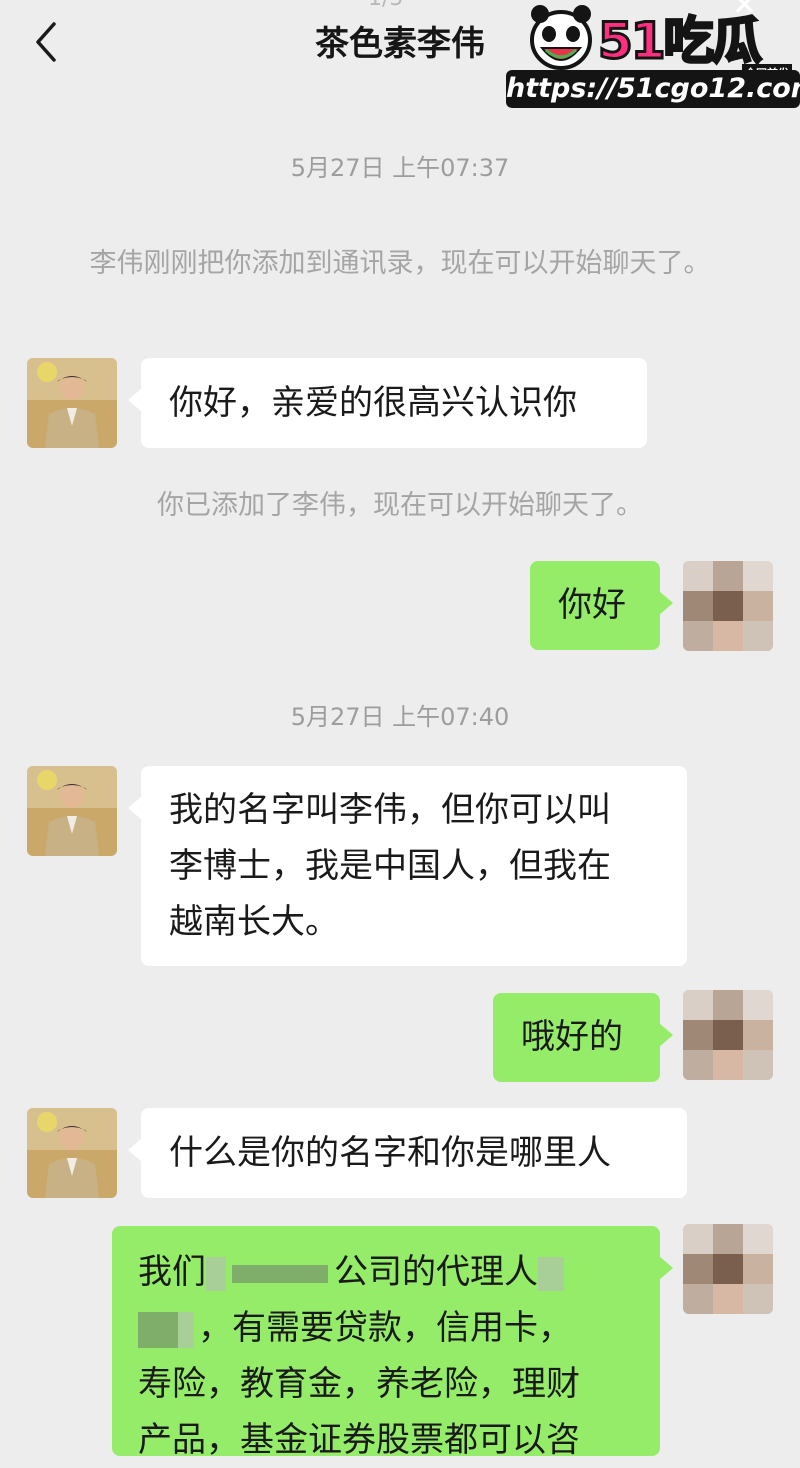  I want to click on message-text: 哦好的, so click(572, 1037).